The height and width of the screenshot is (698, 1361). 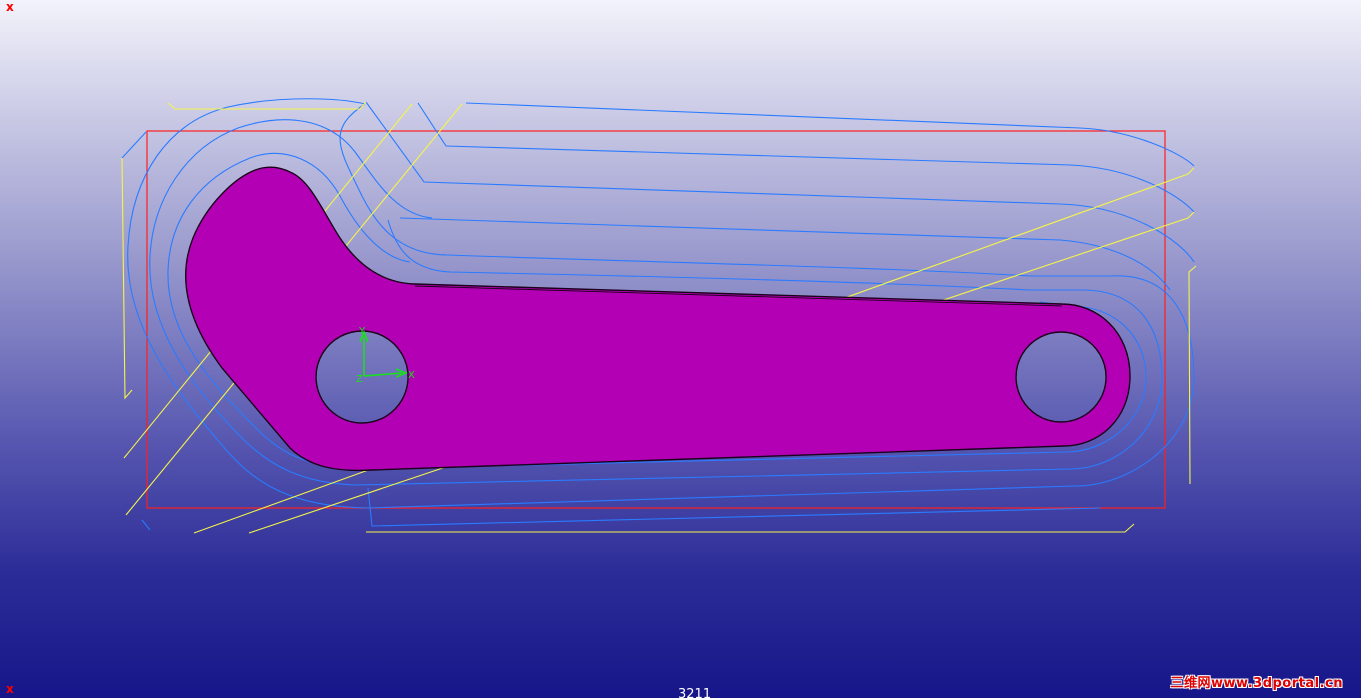 I want to click on rapid-move-bottom, so click(x=750, y=528).